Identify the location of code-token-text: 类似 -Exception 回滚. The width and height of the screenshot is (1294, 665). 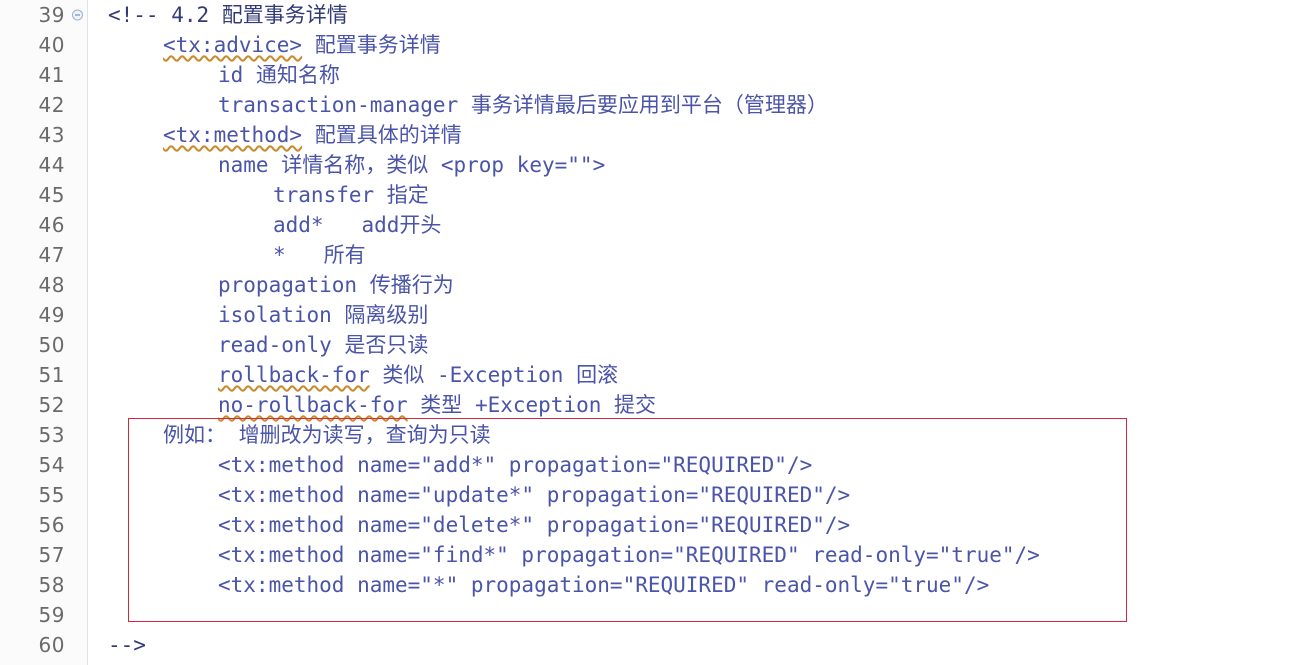
(494, 375).